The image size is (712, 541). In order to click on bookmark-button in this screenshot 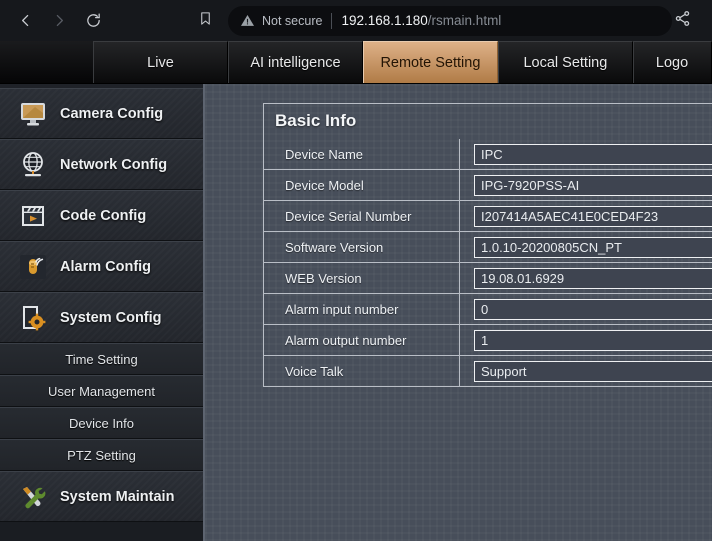, I will do `click(205, 21)`.